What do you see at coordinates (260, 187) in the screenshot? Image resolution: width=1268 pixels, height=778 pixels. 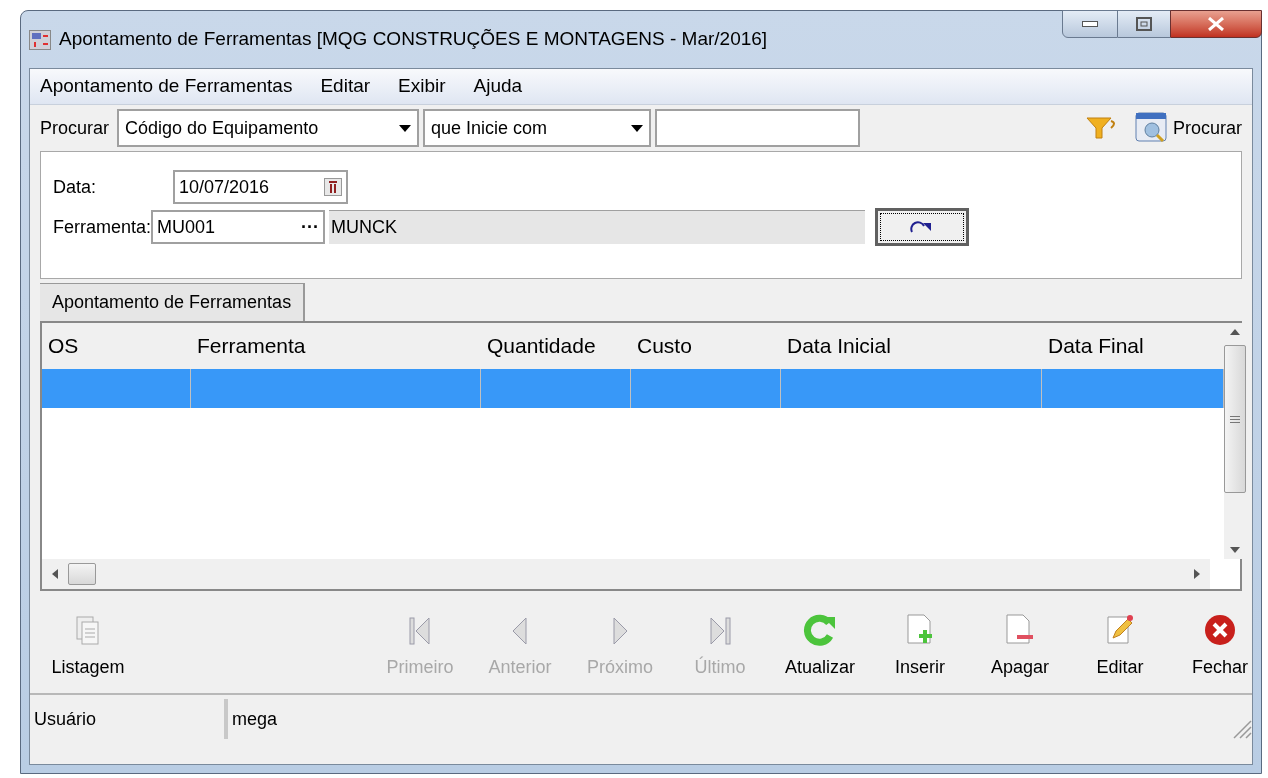 I see `date-field: 10/07/2016` at bounding box center [260, 187].